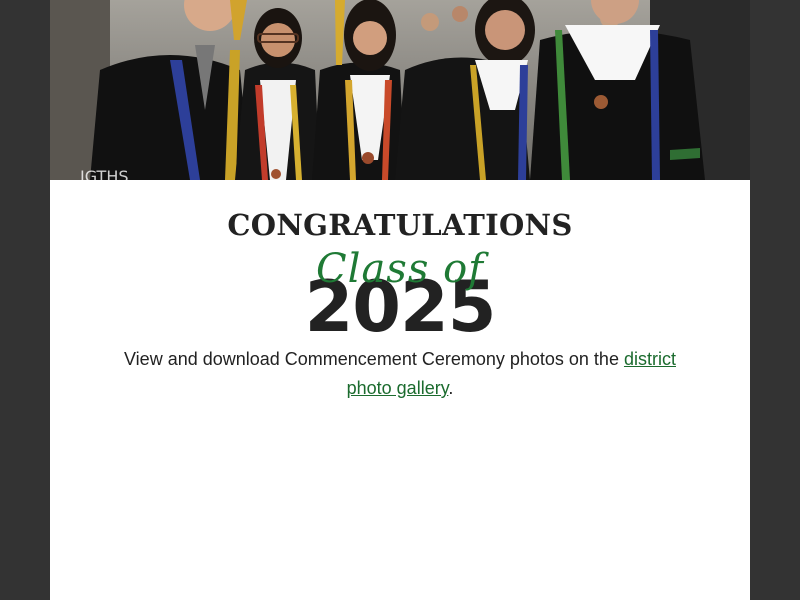 The width and height of the screenshot is (800, 600). What do you see at coordinates (400, 269) in the screenshot?
I see `class-of-script: Class of` at bounding box center [400, 269].